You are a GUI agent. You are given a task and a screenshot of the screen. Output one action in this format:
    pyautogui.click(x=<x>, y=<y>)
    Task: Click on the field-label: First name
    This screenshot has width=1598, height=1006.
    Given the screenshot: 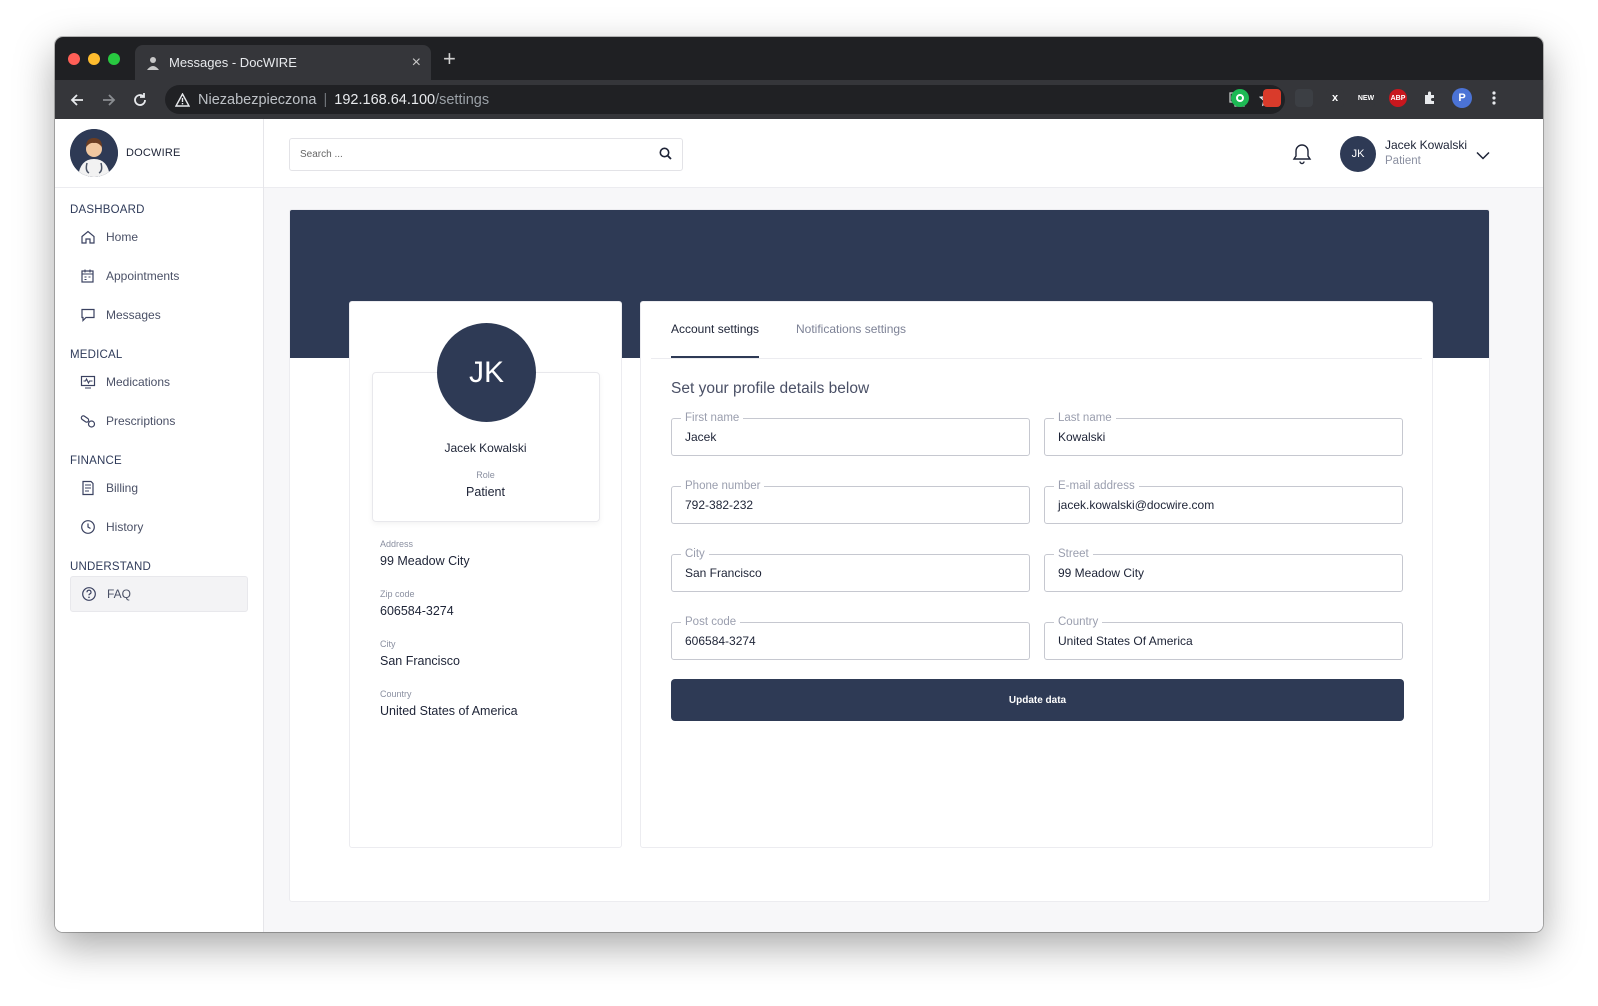 What is the action you would take?
    pyautogui.click(x=712, y=418)
    